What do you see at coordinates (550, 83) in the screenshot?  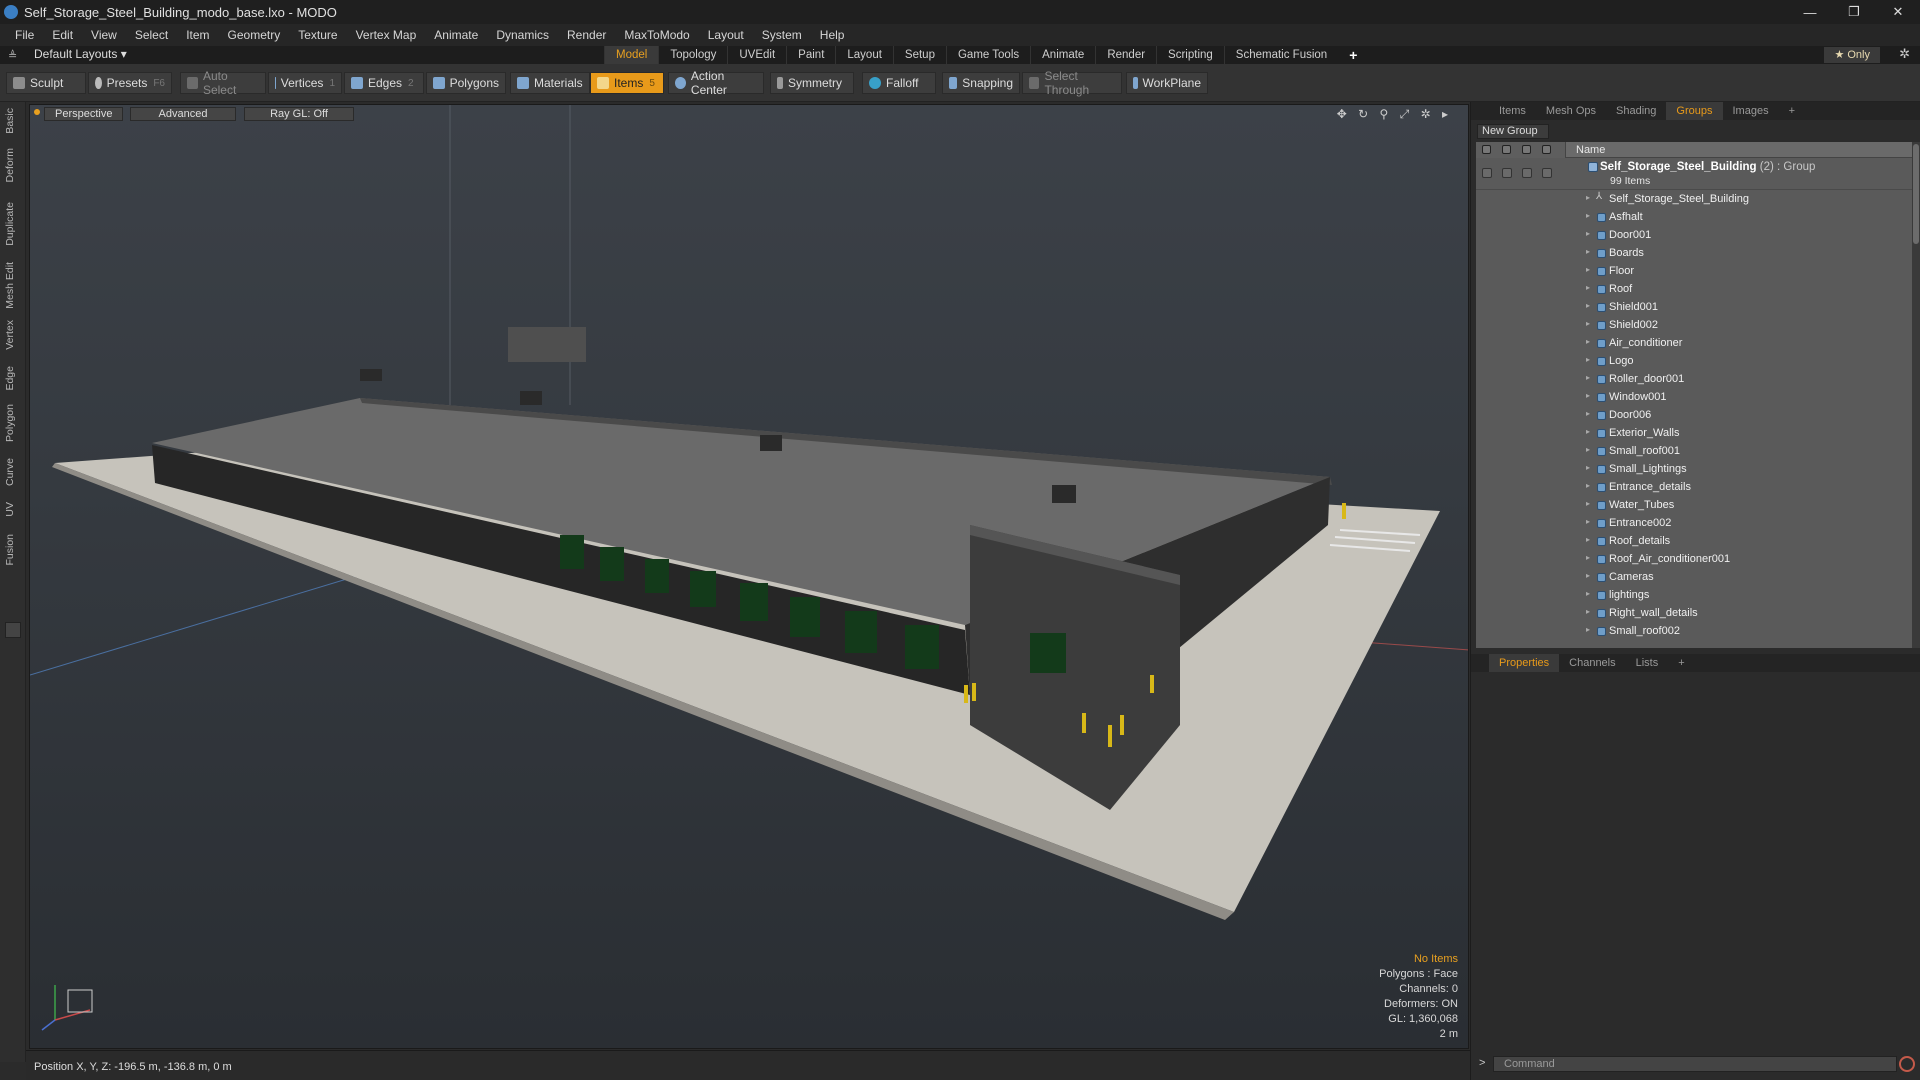 I see `materials-button: Materials` at bounding box center [550, 83].